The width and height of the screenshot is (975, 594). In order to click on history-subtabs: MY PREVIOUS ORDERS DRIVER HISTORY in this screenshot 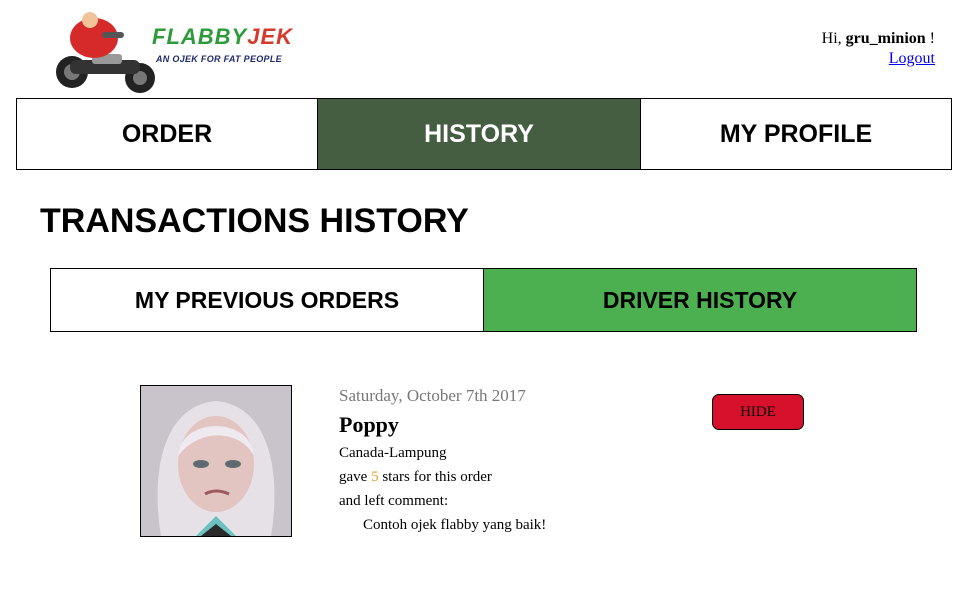, I will do `click(483, 300)`.